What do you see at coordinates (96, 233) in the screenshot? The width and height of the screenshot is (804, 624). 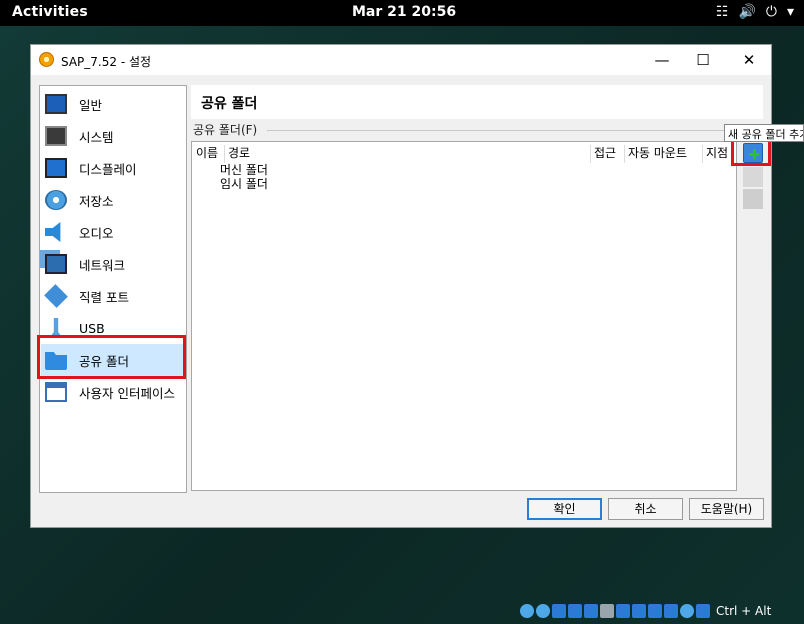 I see `sidebar-item-label: 오디오` at bounding box center [96, 233].